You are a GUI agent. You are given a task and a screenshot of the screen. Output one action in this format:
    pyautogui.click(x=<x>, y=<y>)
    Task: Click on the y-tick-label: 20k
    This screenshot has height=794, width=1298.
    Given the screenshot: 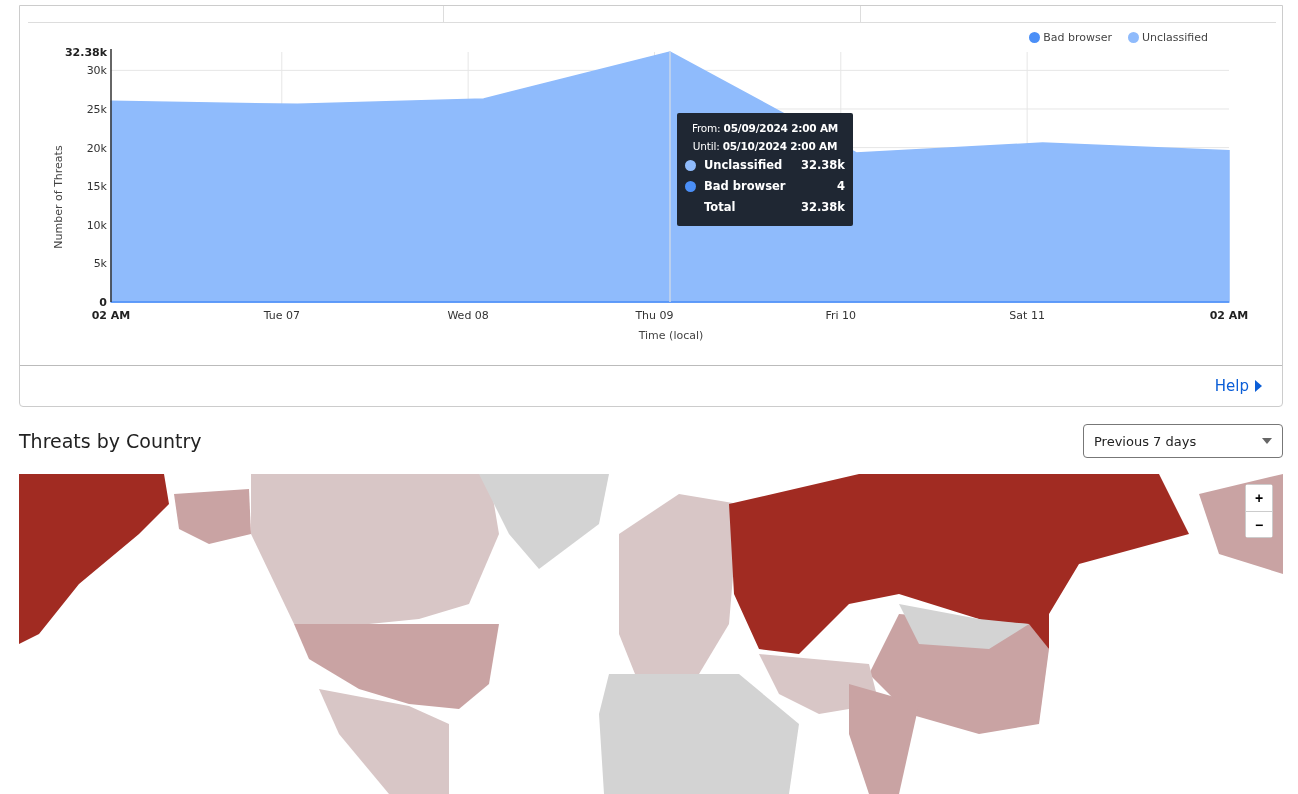 What is the action you would take?
    pyautogui.click(x=96, y=148)
    